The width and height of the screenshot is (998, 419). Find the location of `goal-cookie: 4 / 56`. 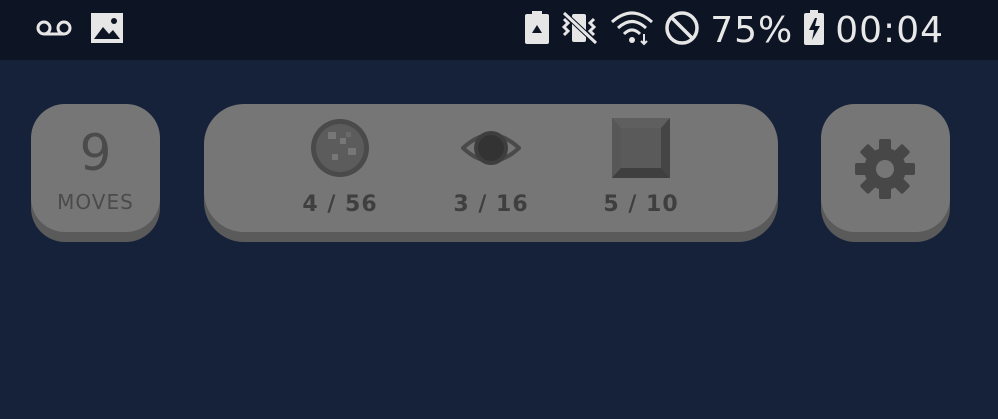

goal-cookie: 4 / 56 is located at coordinates (340, 172).